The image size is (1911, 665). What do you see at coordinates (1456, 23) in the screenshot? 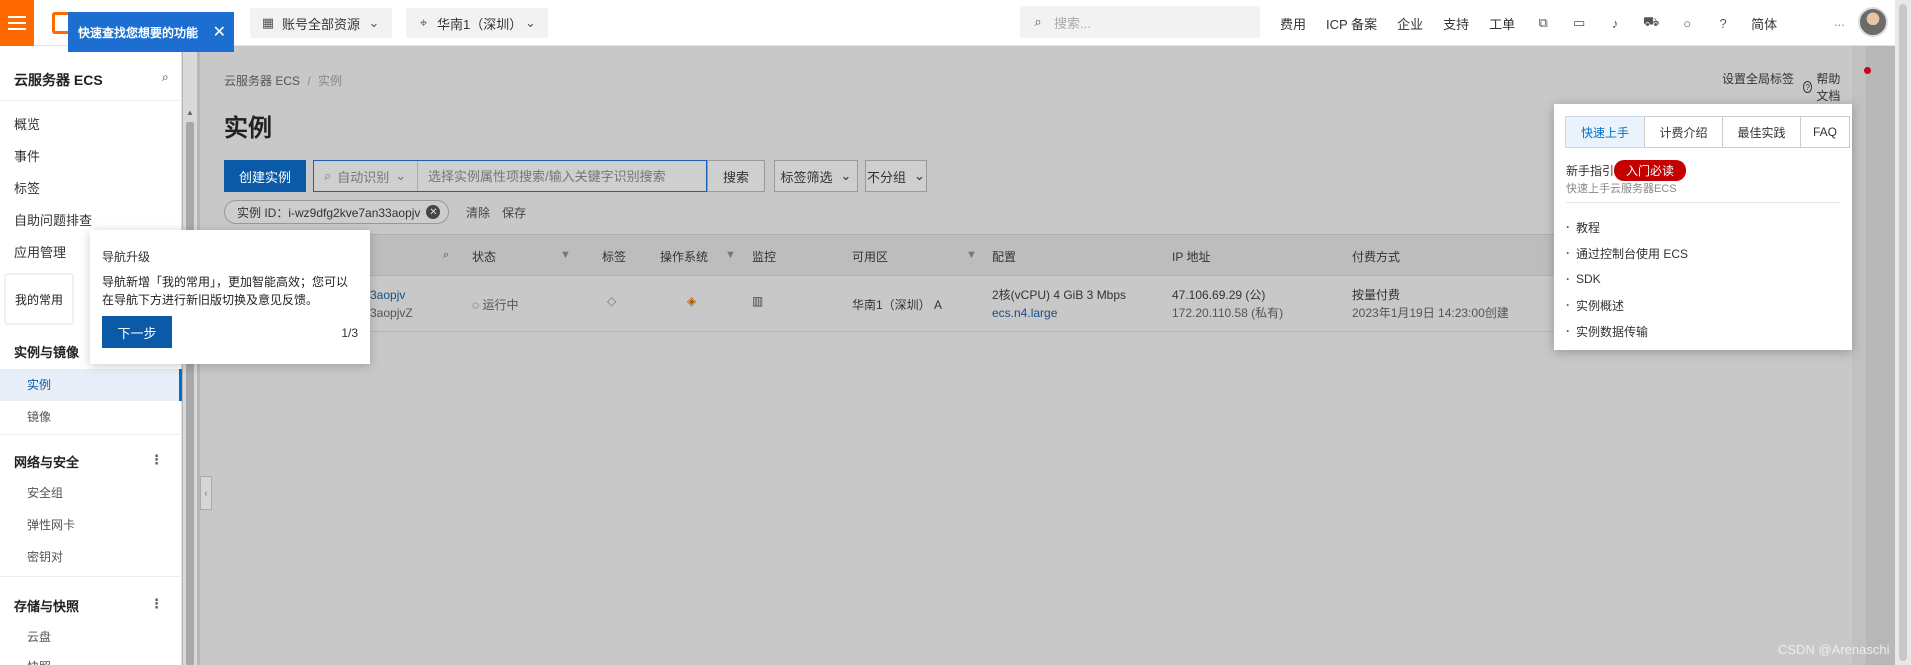
I see `link-support: 支持` at bounding box center [1456, 23].